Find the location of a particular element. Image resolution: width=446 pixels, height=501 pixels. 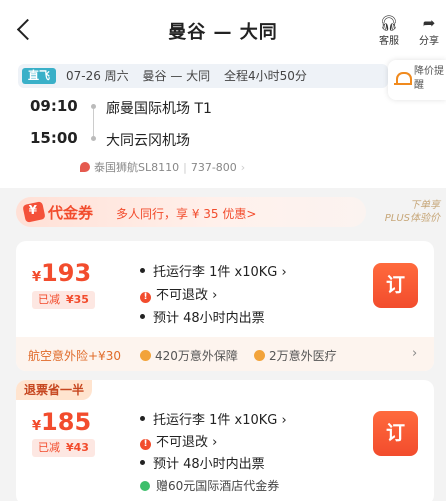

fare-price: ¥185 is located at coordinates (61, 422).